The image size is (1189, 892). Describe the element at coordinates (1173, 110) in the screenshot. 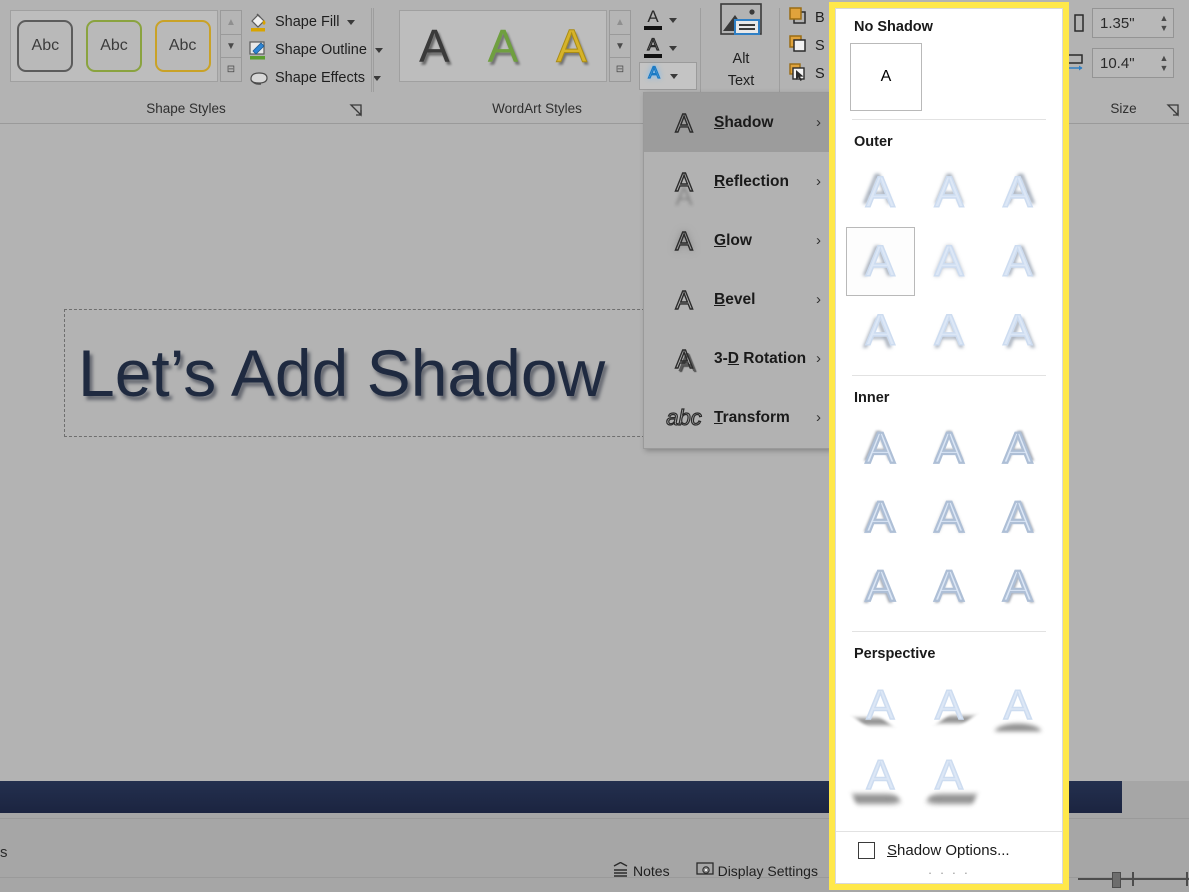

I see `size-dialog-launcher` at that location.